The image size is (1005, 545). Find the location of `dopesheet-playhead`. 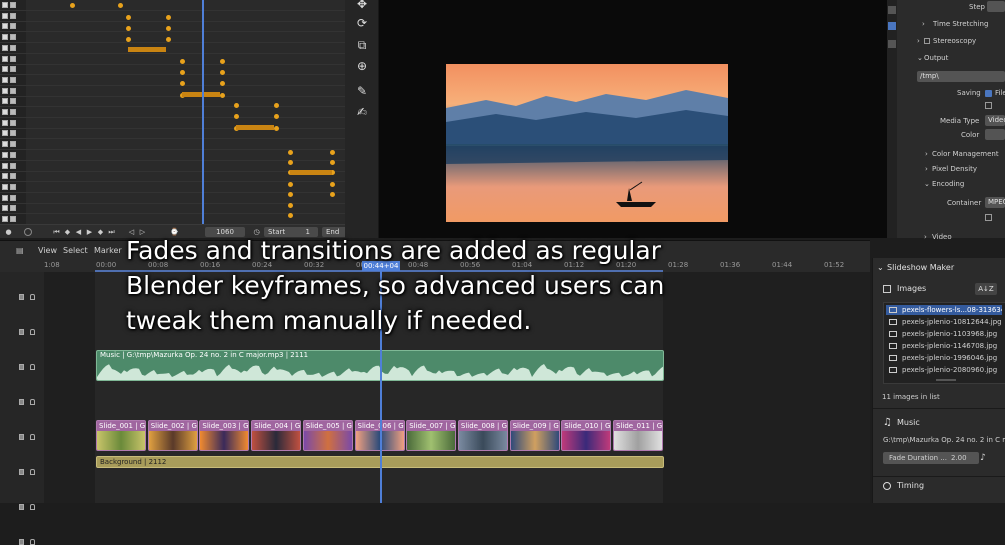

dopesheet-playhead is located at coordinates (203, 119).